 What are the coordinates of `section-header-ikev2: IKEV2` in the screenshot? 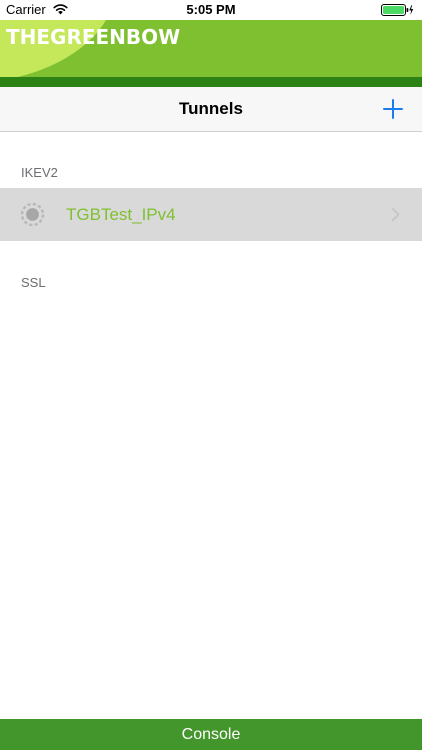 It's located at (39, 172).